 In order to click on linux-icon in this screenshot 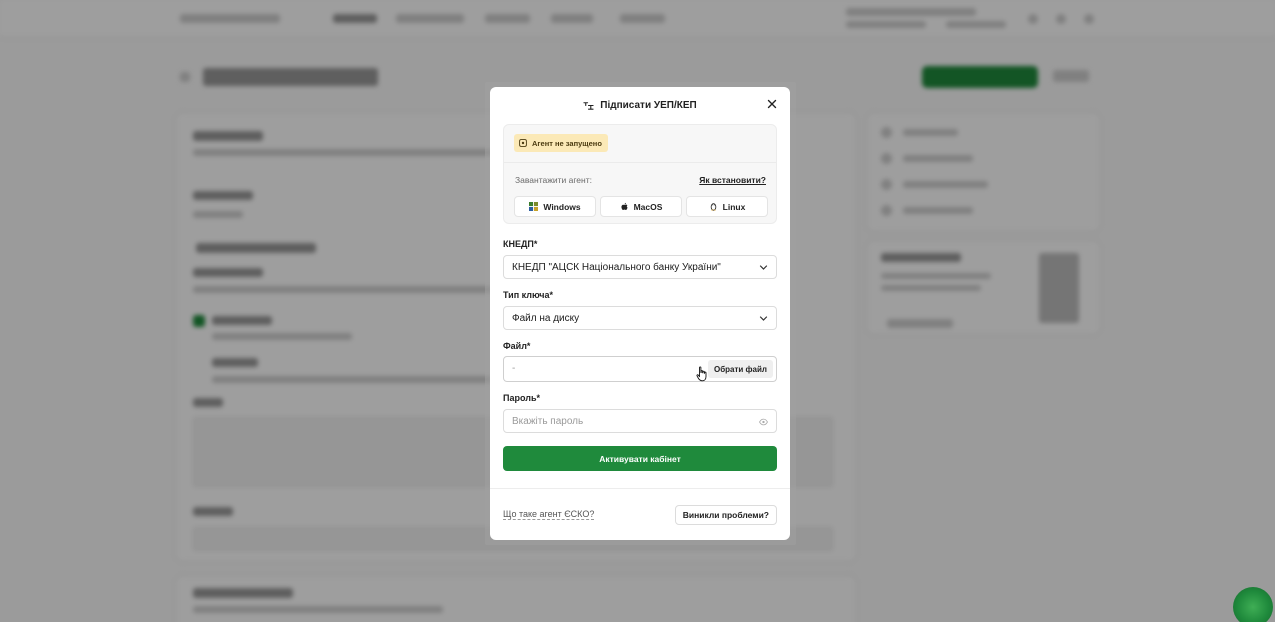, I will do `click(713, 207)`.